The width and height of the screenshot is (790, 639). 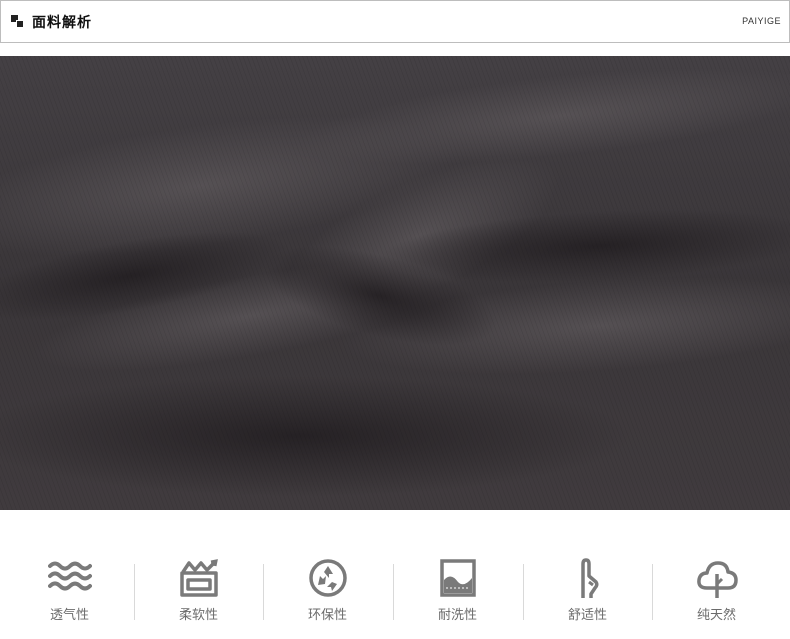 What do you see at coordinates (62, 23) in the screenshot?
I see `section-title: 面料解析` at bounding box center [62, 23].